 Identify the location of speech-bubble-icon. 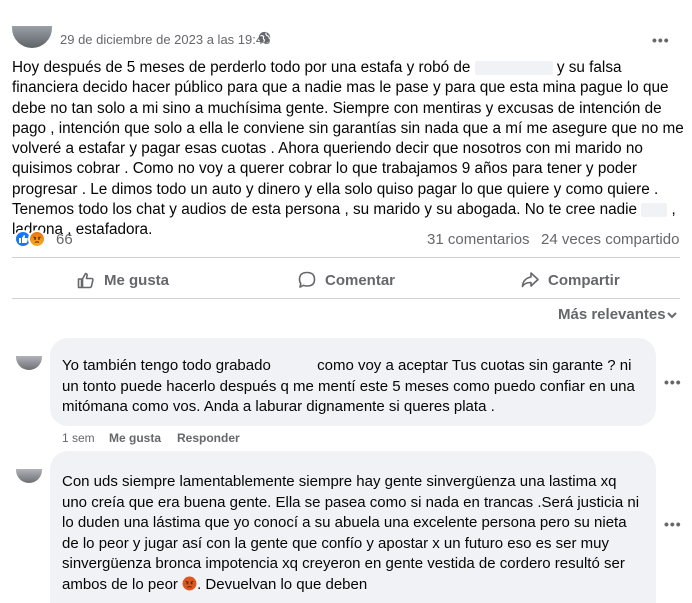
(307, 279).